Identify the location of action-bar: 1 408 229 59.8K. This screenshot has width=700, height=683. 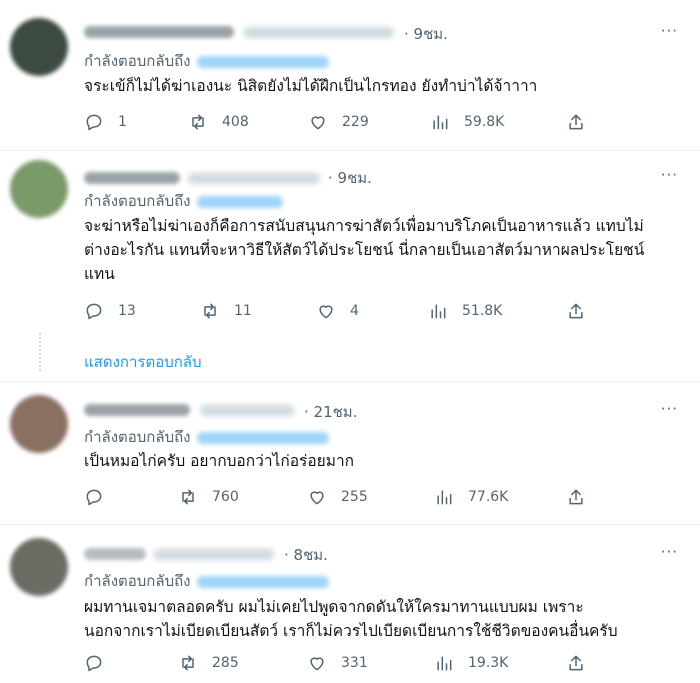
(350, 124).